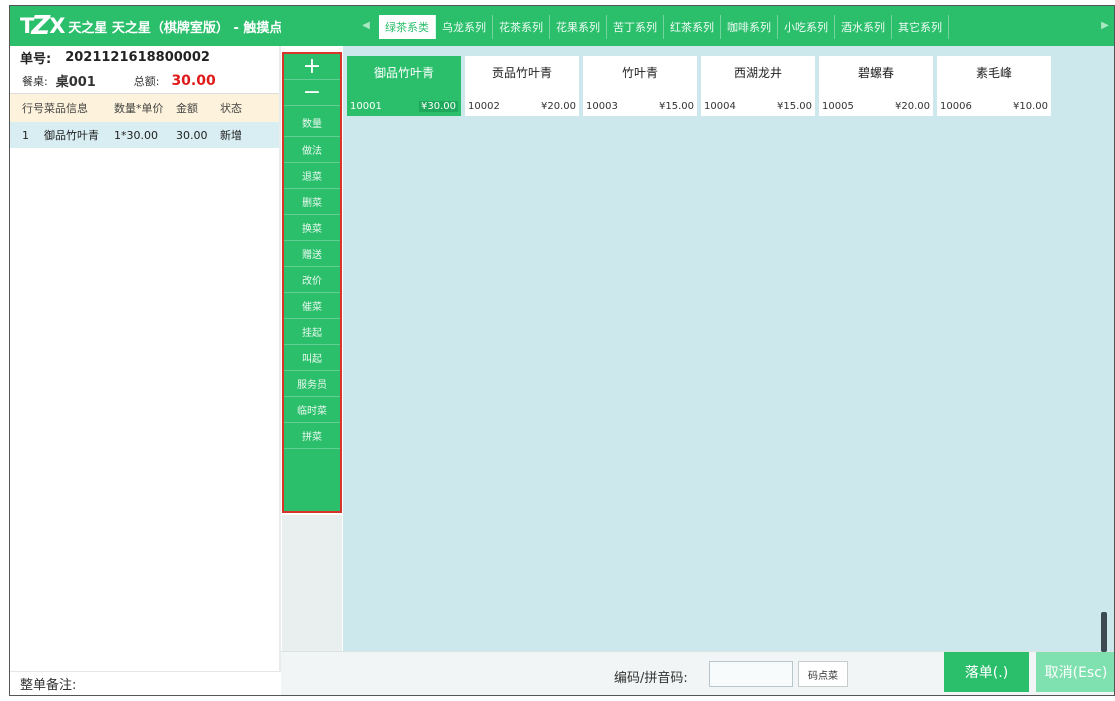 The image size is (1115, 701). Describe the element at coordinates (136, 135) in the screenshot. I see `row-qty-price: 1*30.00` at that location.